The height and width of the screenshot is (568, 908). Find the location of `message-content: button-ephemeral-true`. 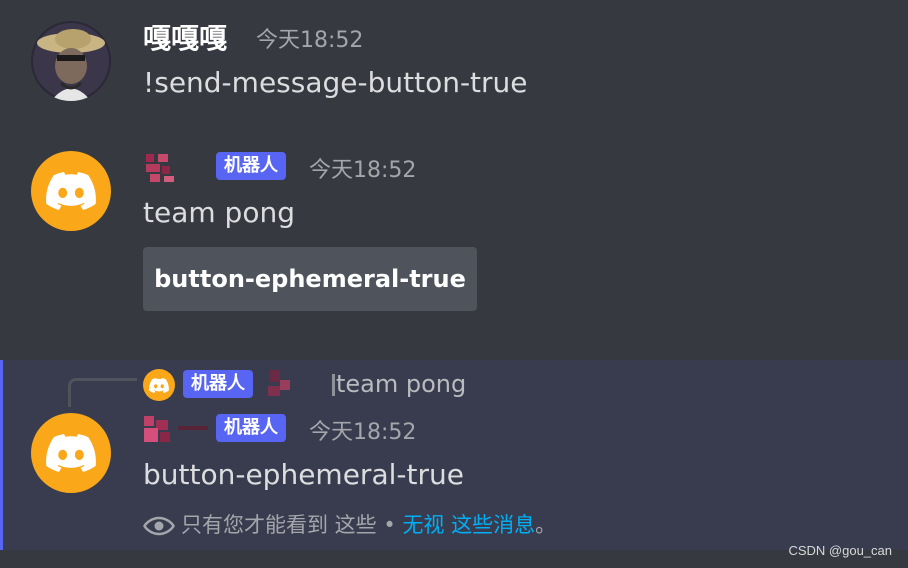

message-content: button-ephemeral-true is located at coordinates (303, 474).